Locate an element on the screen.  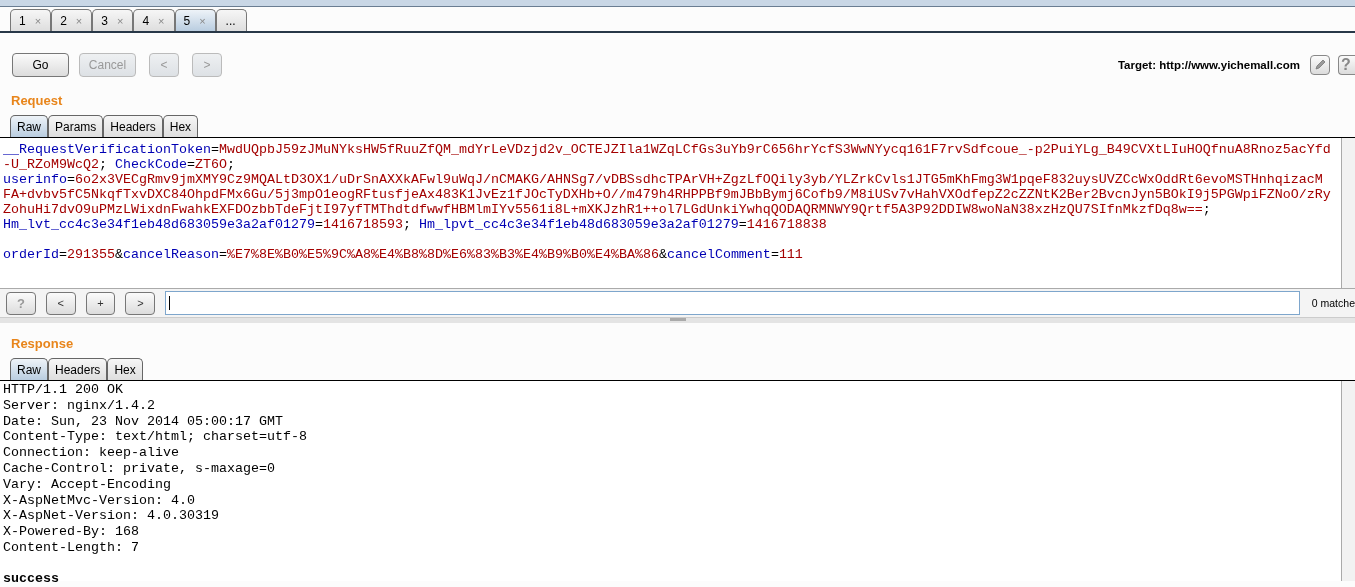
search-button: + is located at coordinates (100, 303).